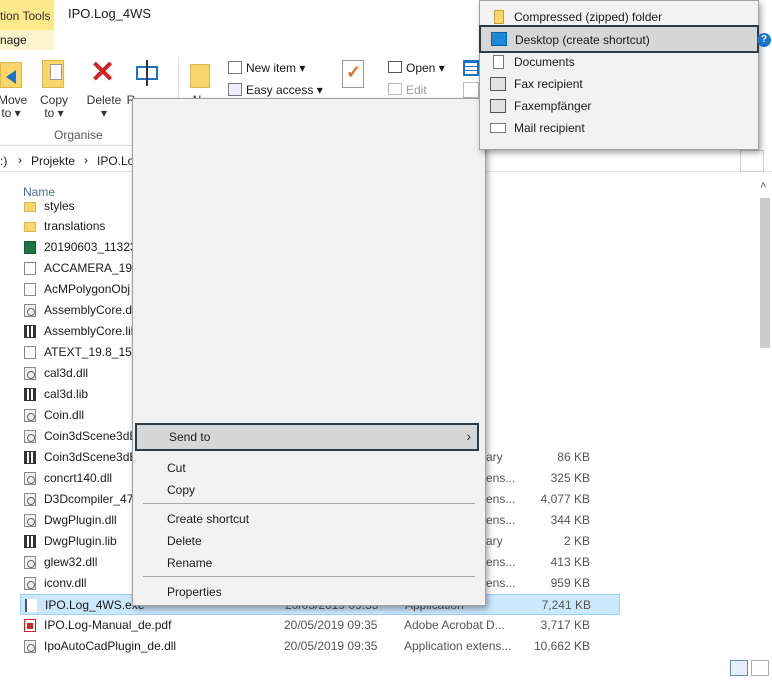  Describe the element at coordinates (89, 310) in the screenshot. I see `file-name: AssemblyCore.dl` at that location.